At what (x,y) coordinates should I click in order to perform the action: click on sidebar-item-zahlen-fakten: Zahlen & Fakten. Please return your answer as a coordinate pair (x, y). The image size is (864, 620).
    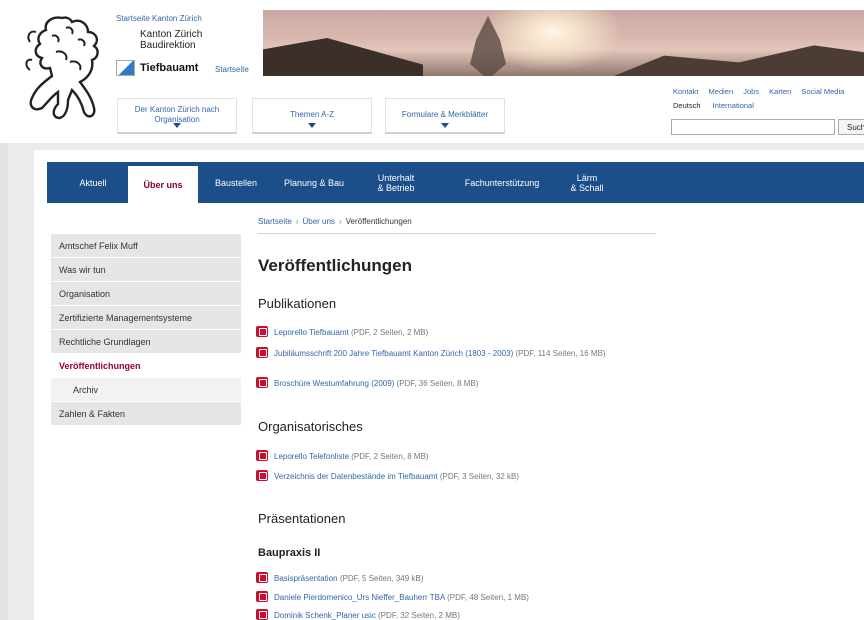
    Looking at the image, I should click on (146, 414).